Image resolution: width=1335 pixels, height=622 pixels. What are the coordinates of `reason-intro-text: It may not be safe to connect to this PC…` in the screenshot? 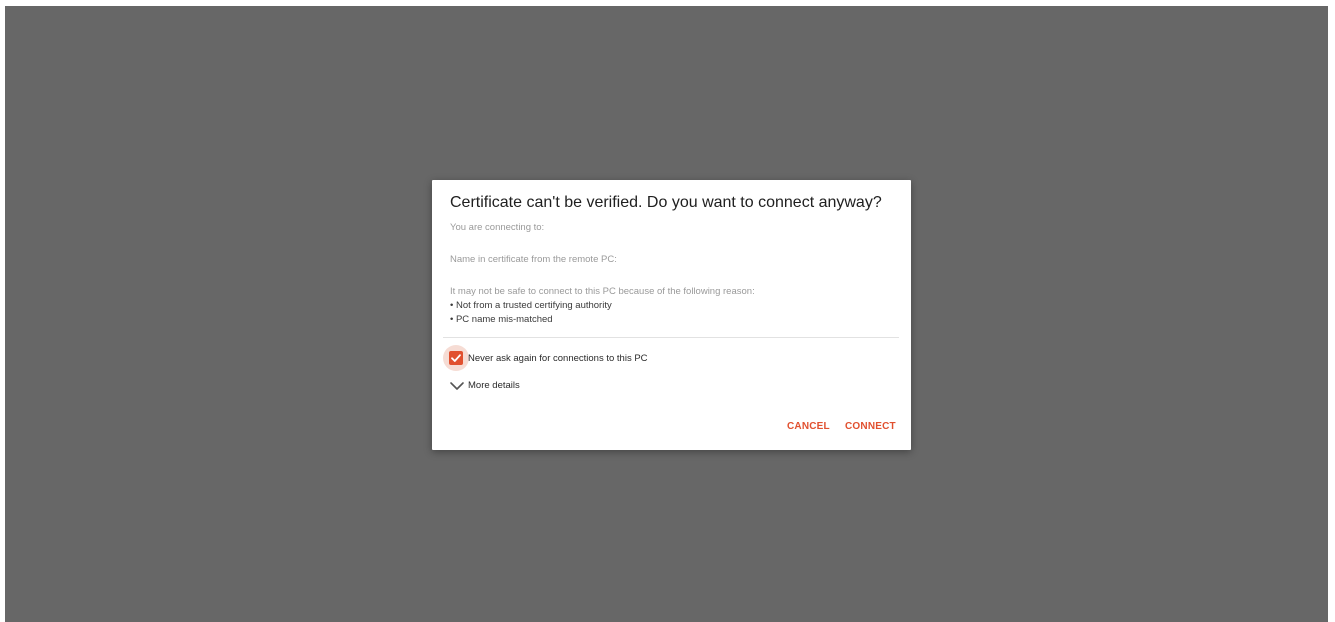 It's located at (602, 291).